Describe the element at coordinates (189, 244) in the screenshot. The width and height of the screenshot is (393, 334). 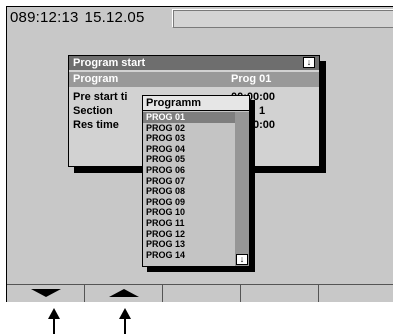
I see `list-item: PROG 13` at that location.